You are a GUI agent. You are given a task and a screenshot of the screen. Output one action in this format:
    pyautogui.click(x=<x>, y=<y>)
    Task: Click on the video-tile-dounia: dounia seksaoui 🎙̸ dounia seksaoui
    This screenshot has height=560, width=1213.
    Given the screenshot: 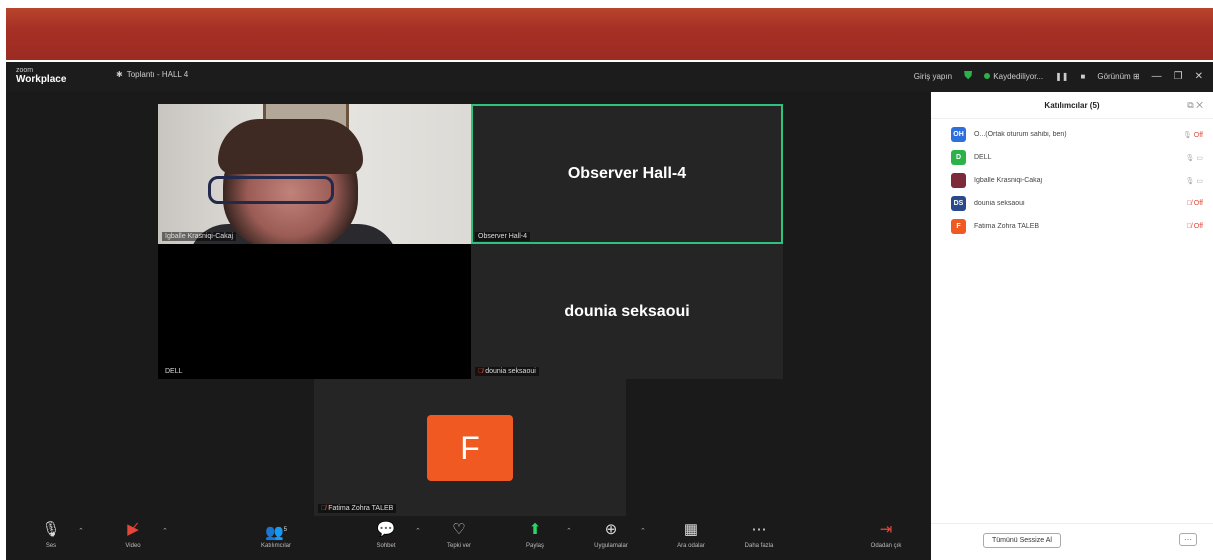 What is the action you would take?
    pyautogui.click(x=627, y=311)
    